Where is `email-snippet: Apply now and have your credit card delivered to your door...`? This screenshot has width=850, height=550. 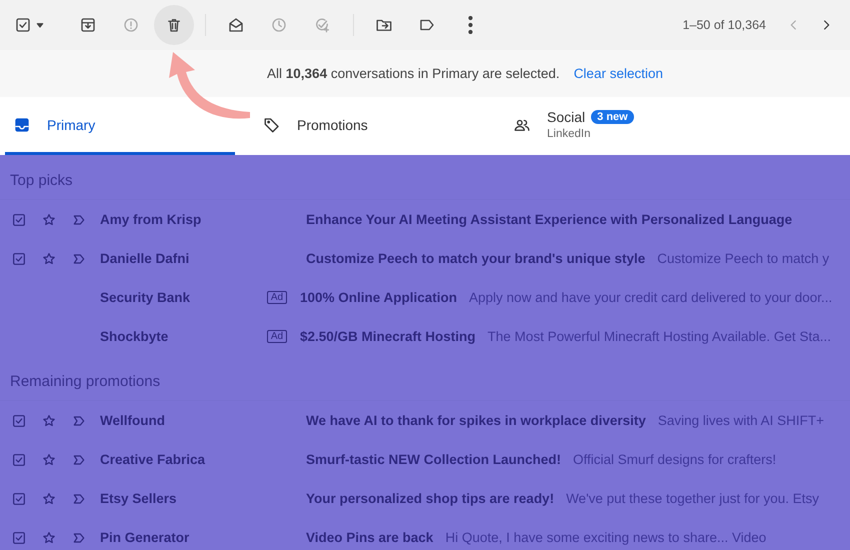
email-snippet: Apply now and have your credit card delivered to your door... is located at coordinates (650, 297).